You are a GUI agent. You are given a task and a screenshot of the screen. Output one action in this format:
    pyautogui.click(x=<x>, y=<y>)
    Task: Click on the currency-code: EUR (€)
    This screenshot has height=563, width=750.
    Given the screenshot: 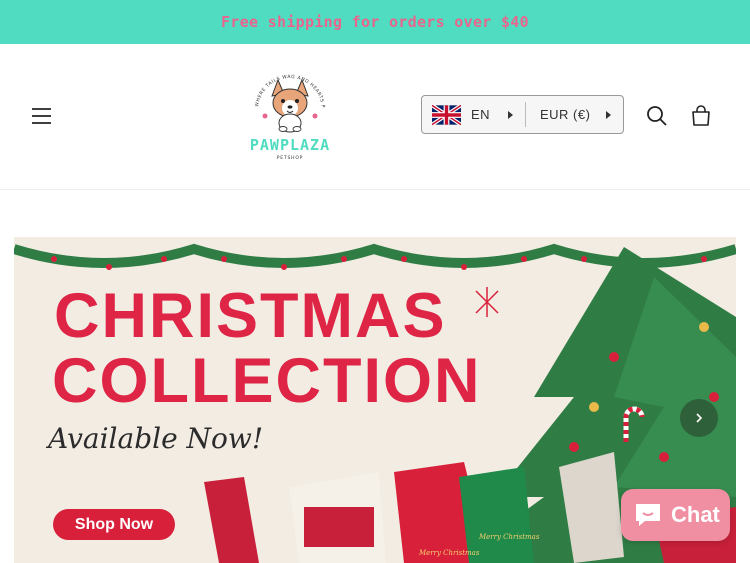 What is the action you would take?
    pyautogui.click(x=565, y=114)
    